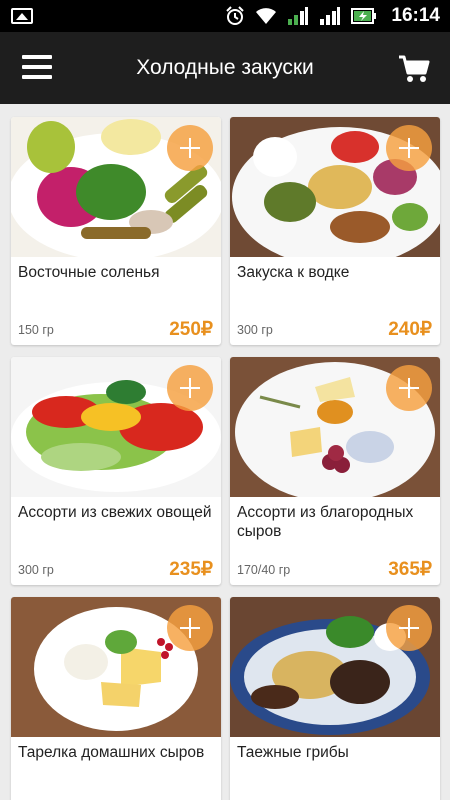 The height and width of the screenshot is (800, 450). Describe the element at coordinates (410, 569) in the screenshot. I see `product-price: 365₽` at that location.